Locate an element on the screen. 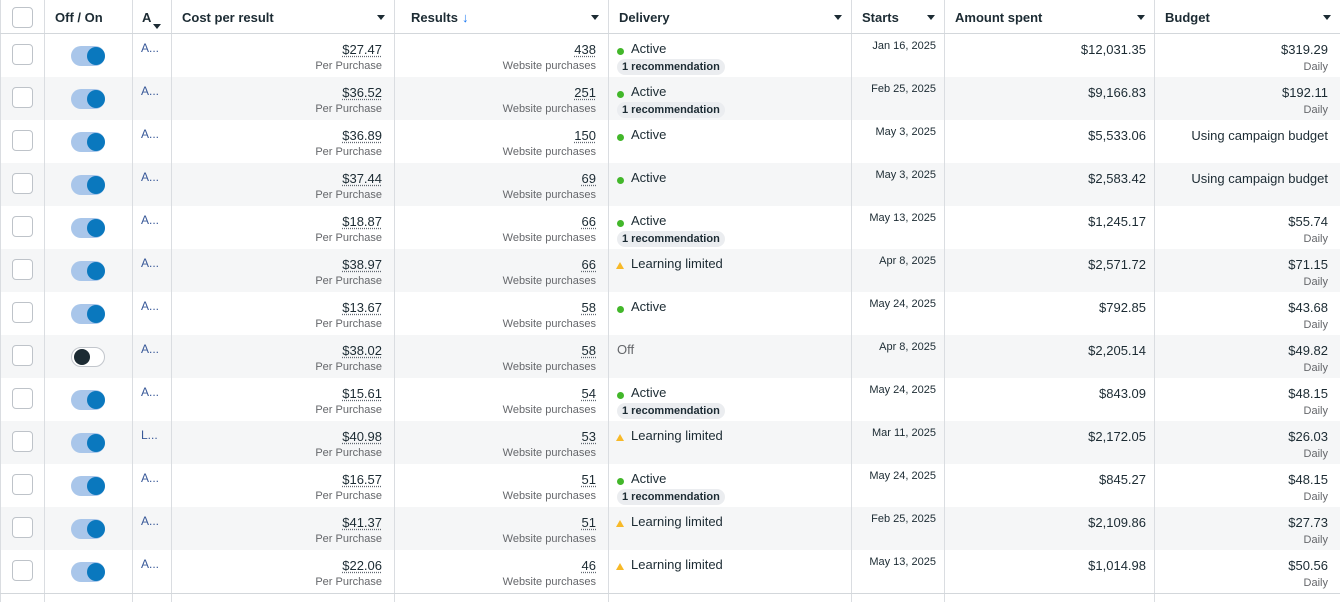  header-delivery: Delivery is located at coordinates (730, 16).